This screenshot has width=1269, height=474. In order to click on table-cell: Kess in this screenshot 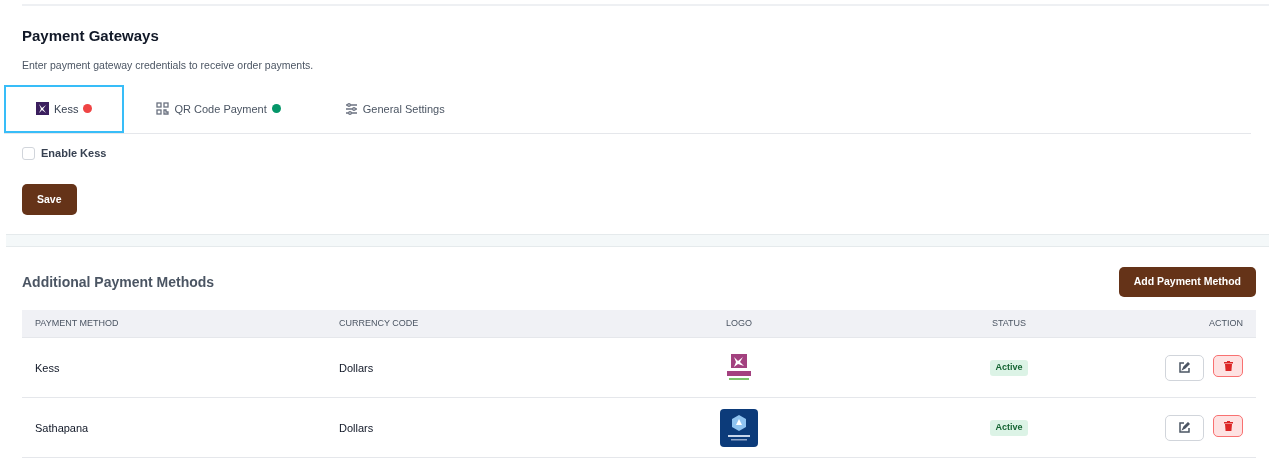, I will do `click(47, 367)`.